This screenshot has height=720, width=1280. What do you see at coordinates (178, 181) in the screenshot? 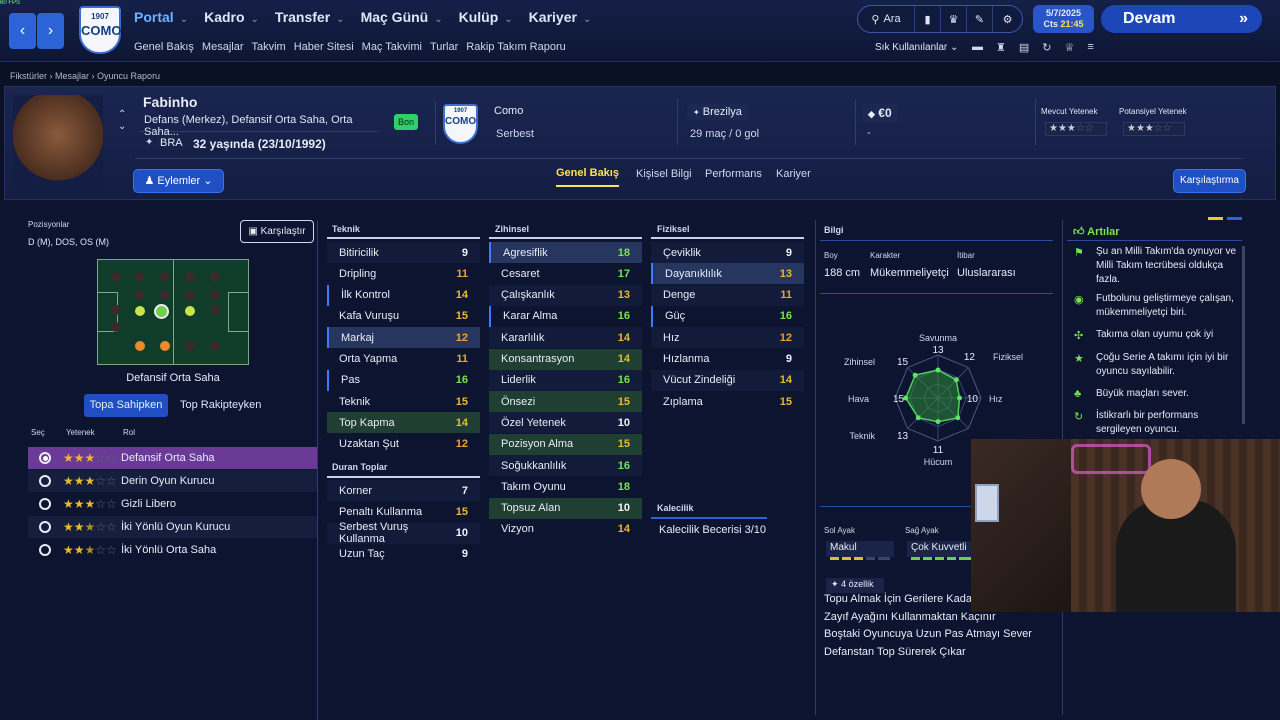
I see `actions-dropdown: ♟ Eylemler ⌄` at bounding box center [178, 181].